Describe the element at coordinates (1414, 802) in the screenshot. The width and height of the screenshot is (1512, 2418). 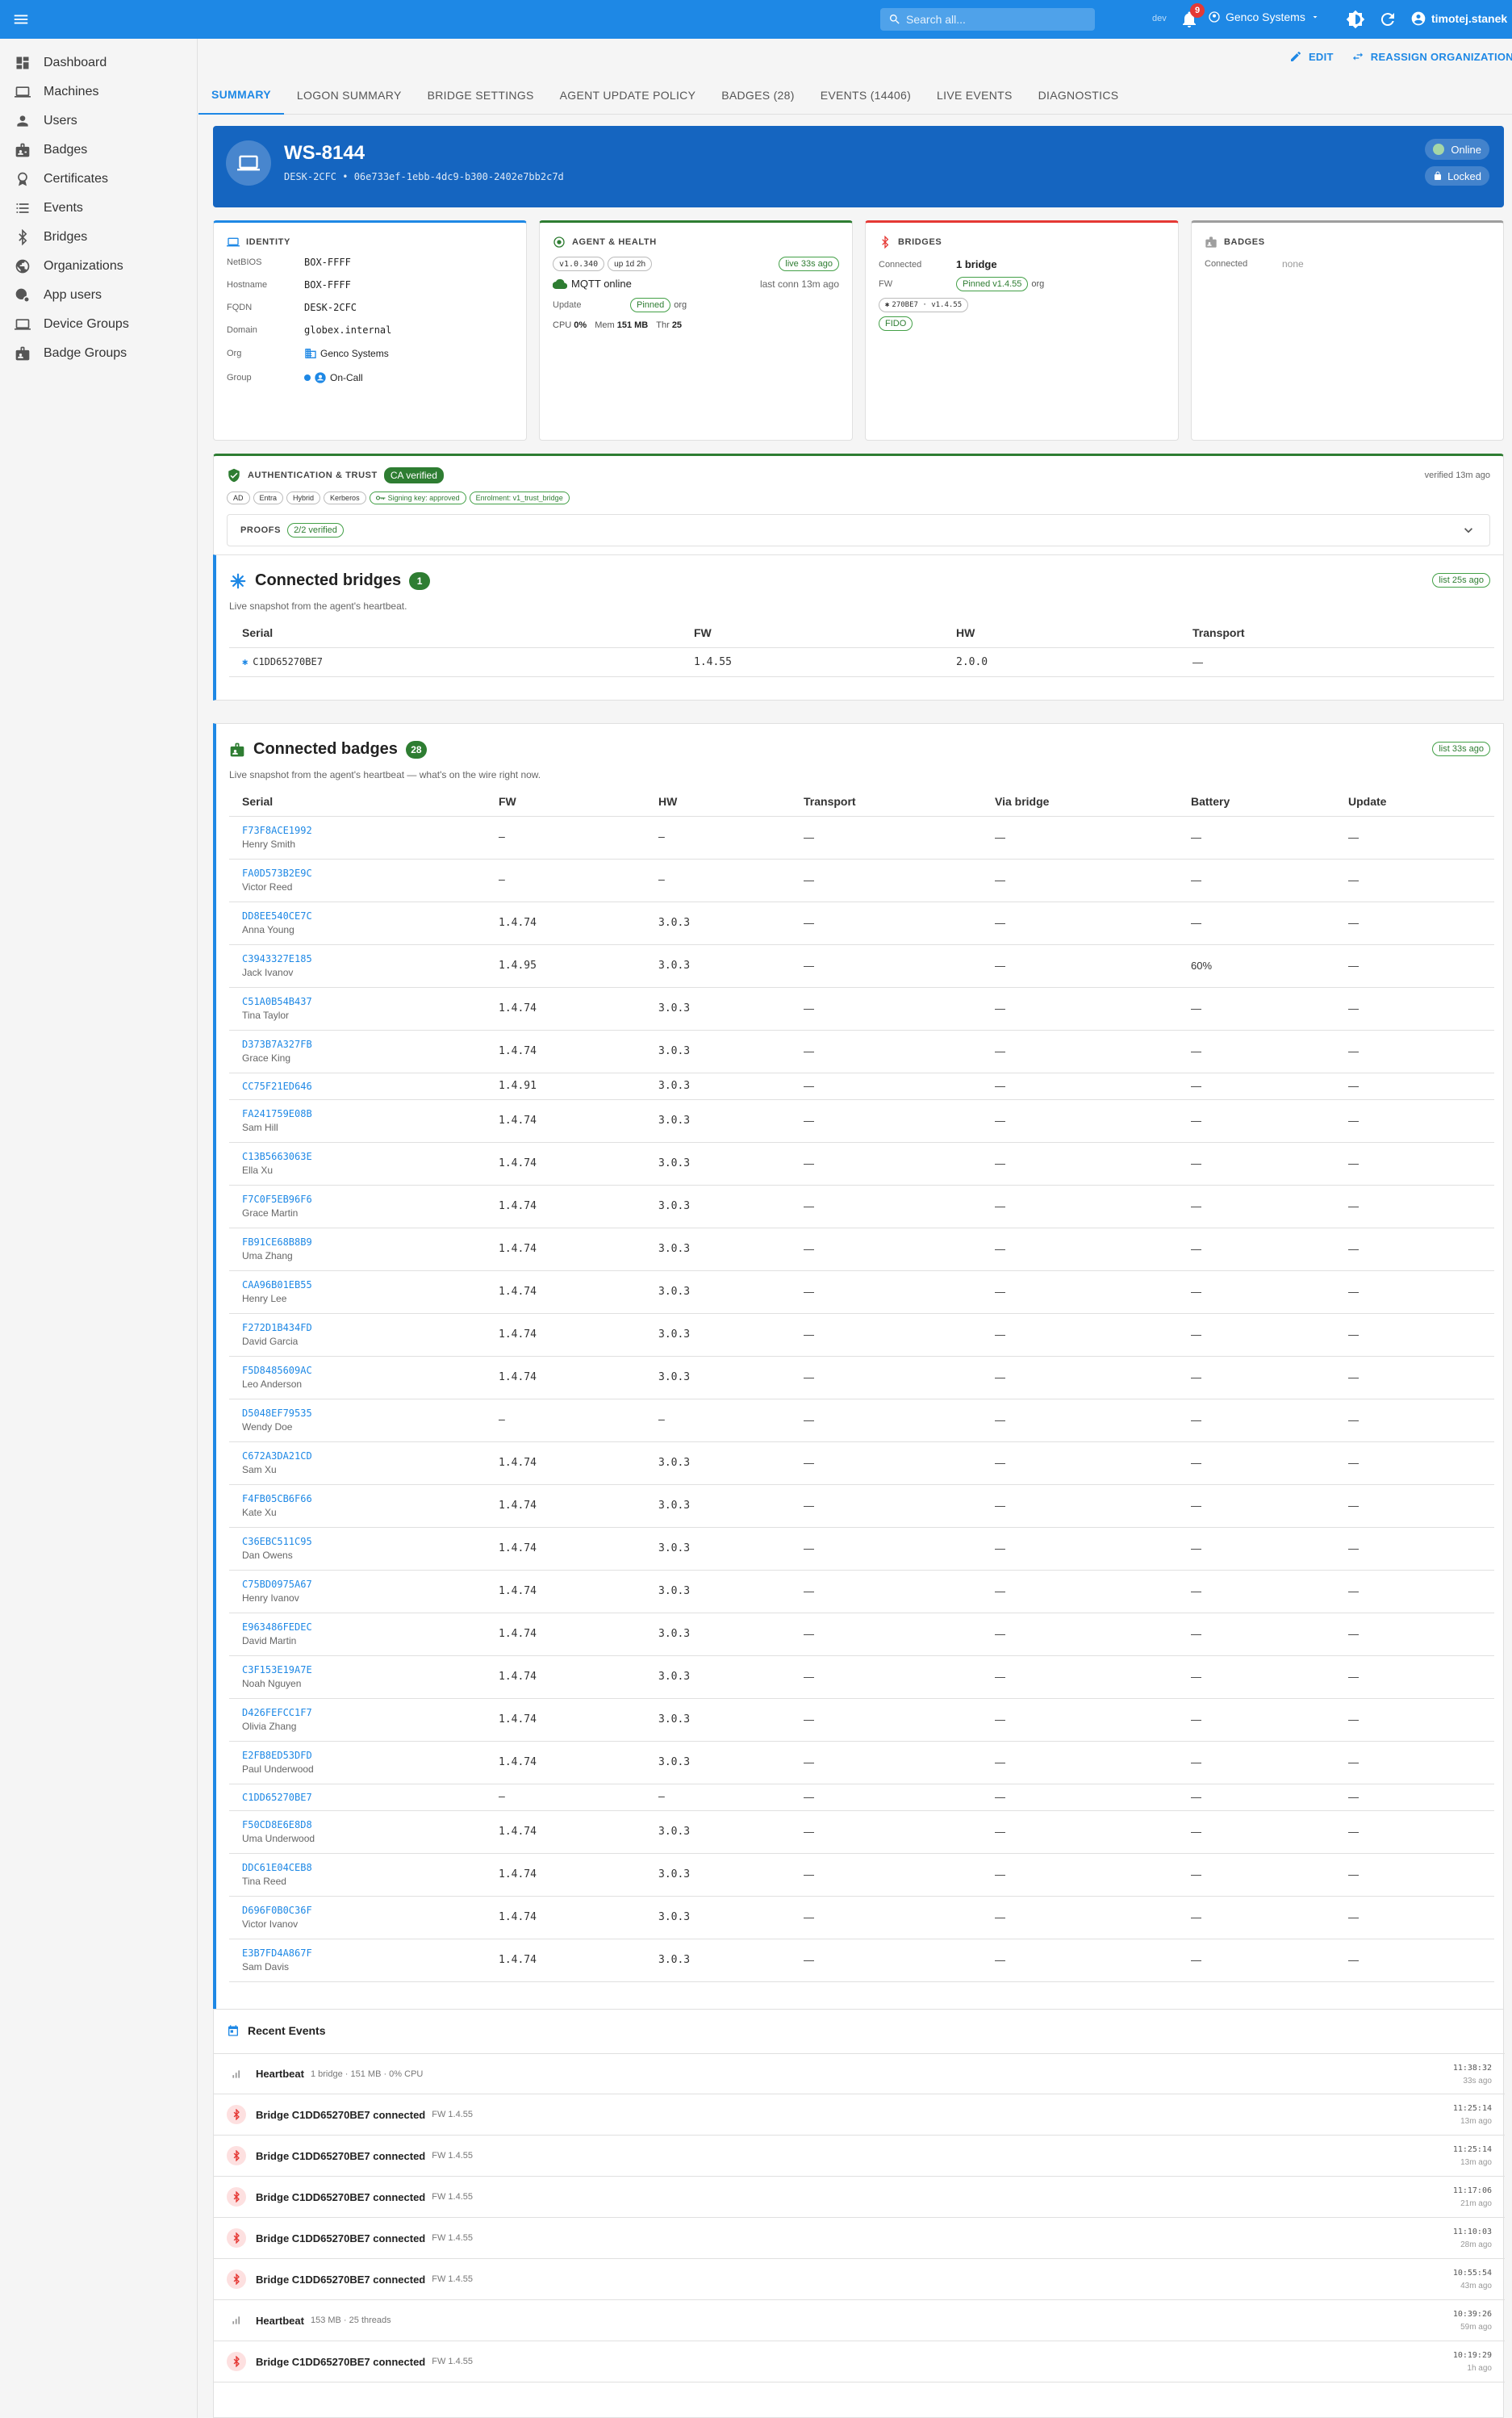
I see `column-header: Update` at that location.